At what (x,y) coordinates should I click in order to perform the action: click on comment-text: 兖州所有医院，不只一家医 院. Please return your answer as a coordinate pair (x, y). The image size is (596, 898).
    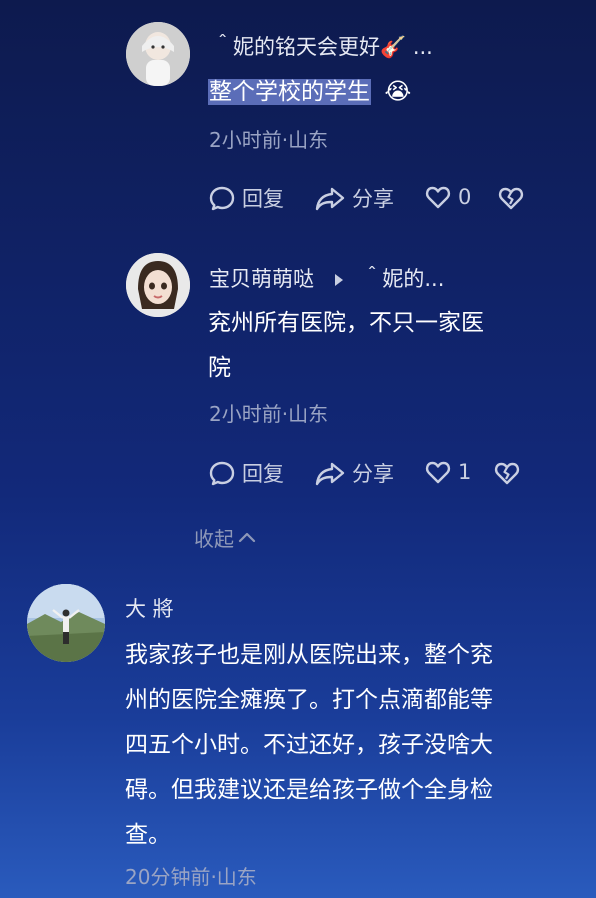
    Looking at the image, I should click on (346, 345).